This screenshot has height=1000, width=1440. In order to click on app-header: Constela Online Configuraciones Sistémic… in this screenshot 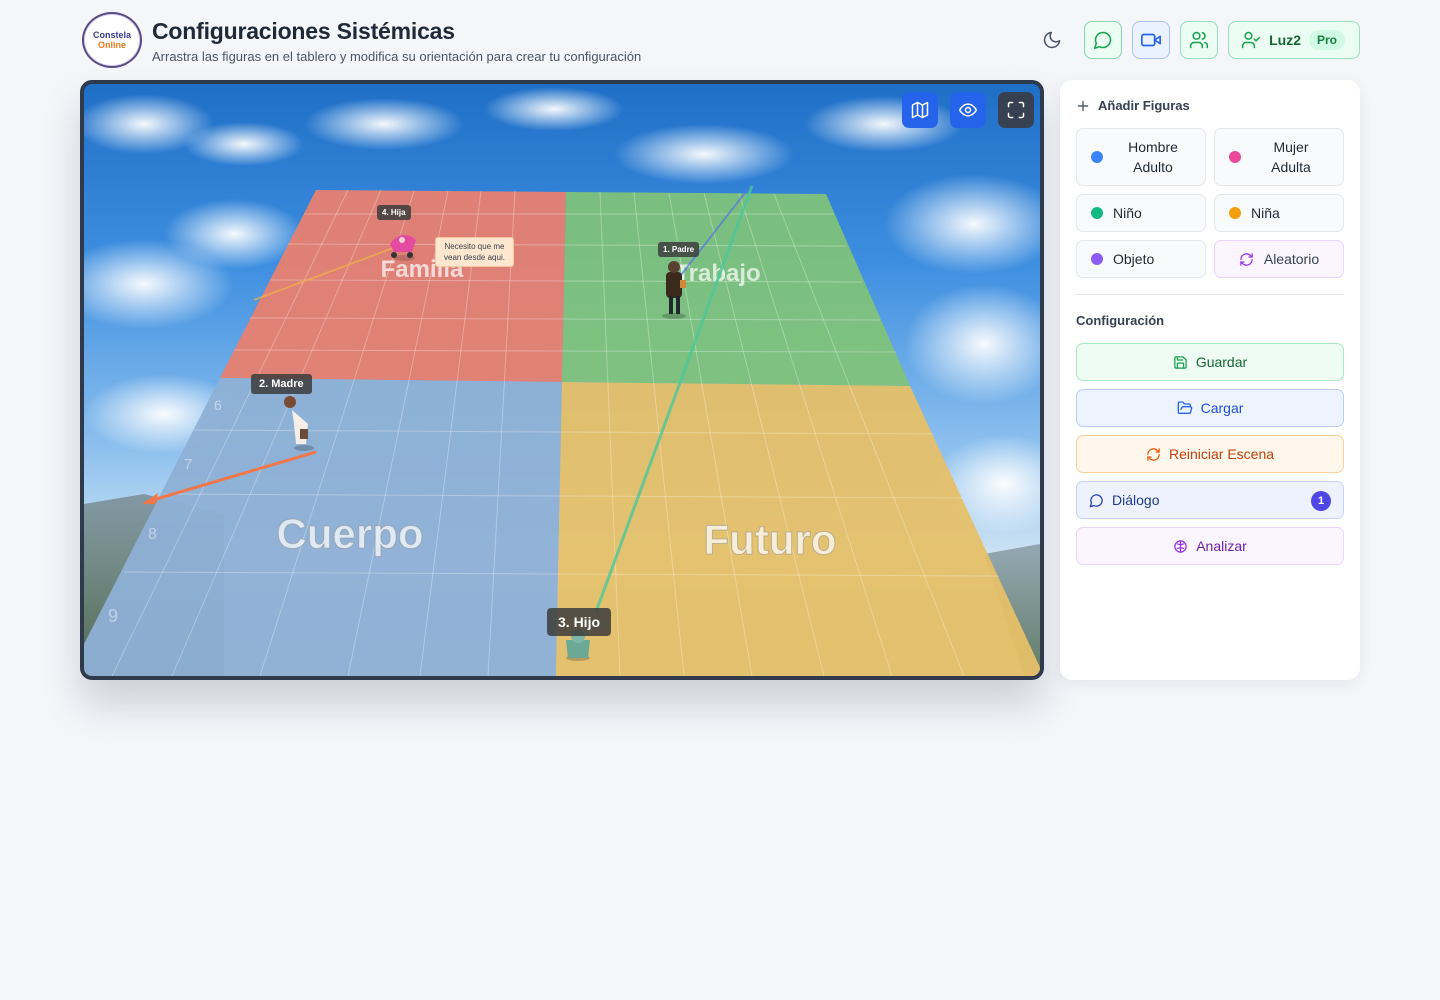, I will do `click(720, 40)`.